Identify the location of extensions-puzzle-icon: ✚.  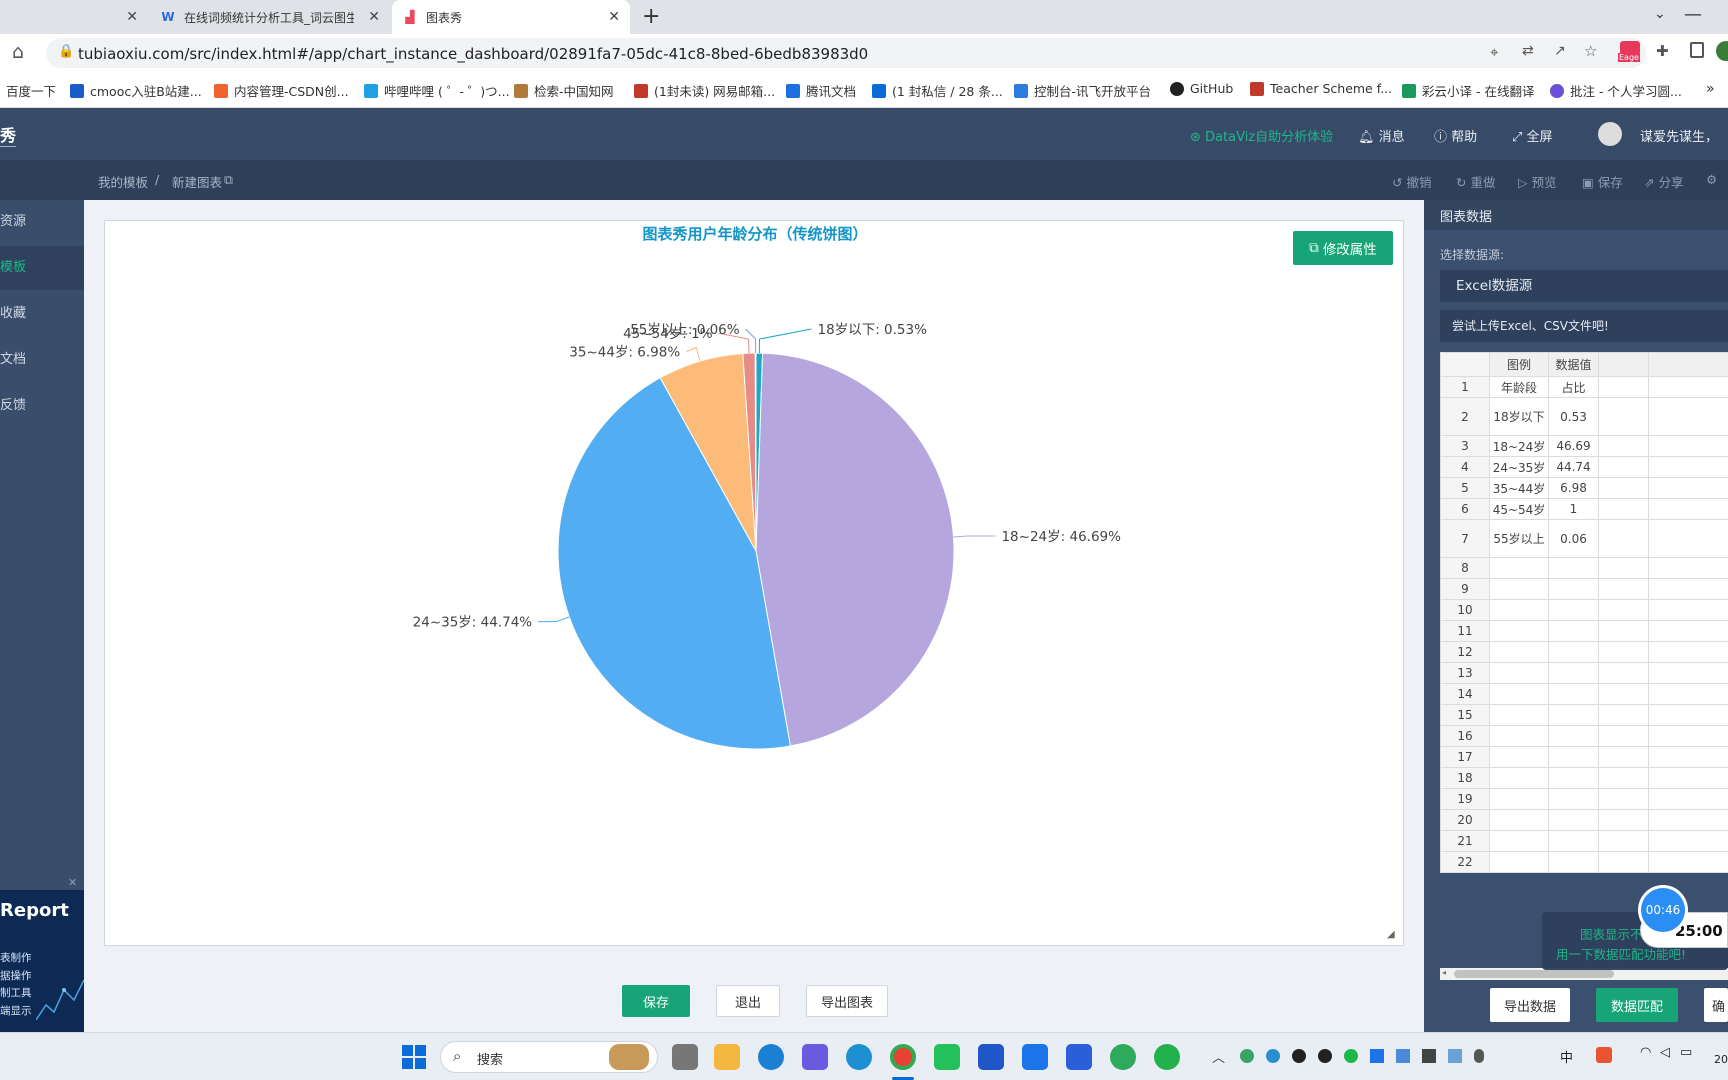
(1662, 51).